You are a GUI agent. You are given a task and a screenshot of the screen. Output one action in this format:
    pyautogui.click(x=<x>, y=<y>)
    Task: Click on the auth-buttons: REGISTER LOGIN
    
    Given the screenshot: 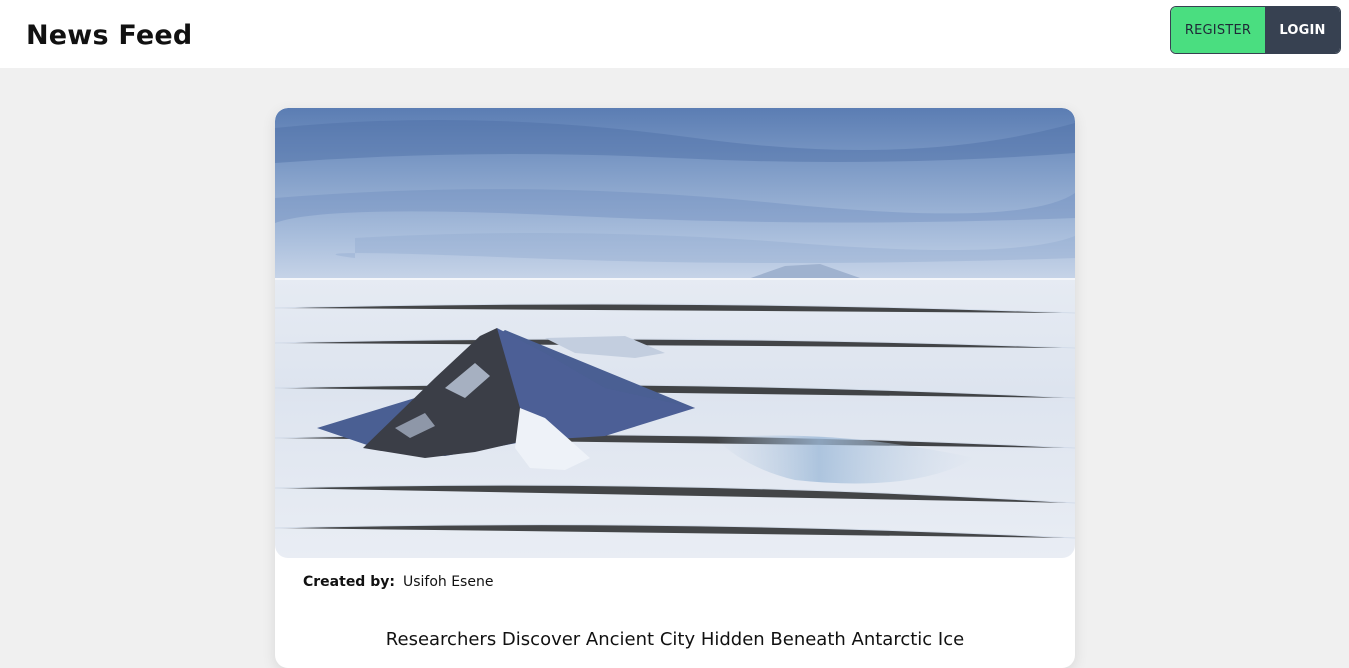 What is the action you would take?
    pyautogui.click(x=1255, y=30)
    